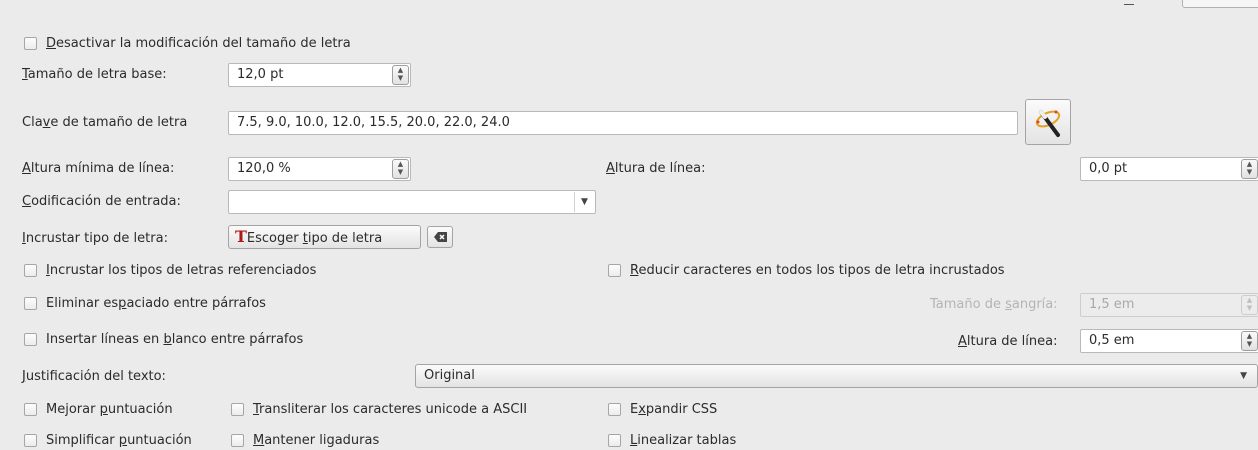 Image resolution: width=1258 pixels, height=450 pixels. I want to click on magic-wand-icon, so click(1048, 123).